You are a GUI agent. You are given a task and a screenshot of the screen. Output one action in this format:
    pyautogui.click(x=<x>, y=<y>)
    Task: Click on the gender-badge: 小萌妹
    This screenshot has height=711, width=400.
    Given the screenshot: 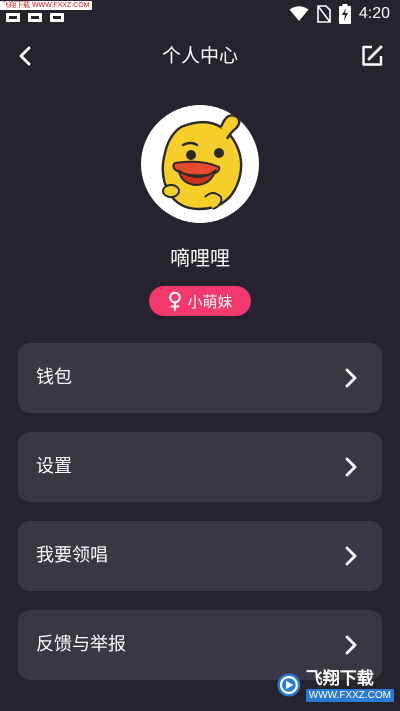 What is the action you would take?
    pyautogui.click(x=200, y=301)
    